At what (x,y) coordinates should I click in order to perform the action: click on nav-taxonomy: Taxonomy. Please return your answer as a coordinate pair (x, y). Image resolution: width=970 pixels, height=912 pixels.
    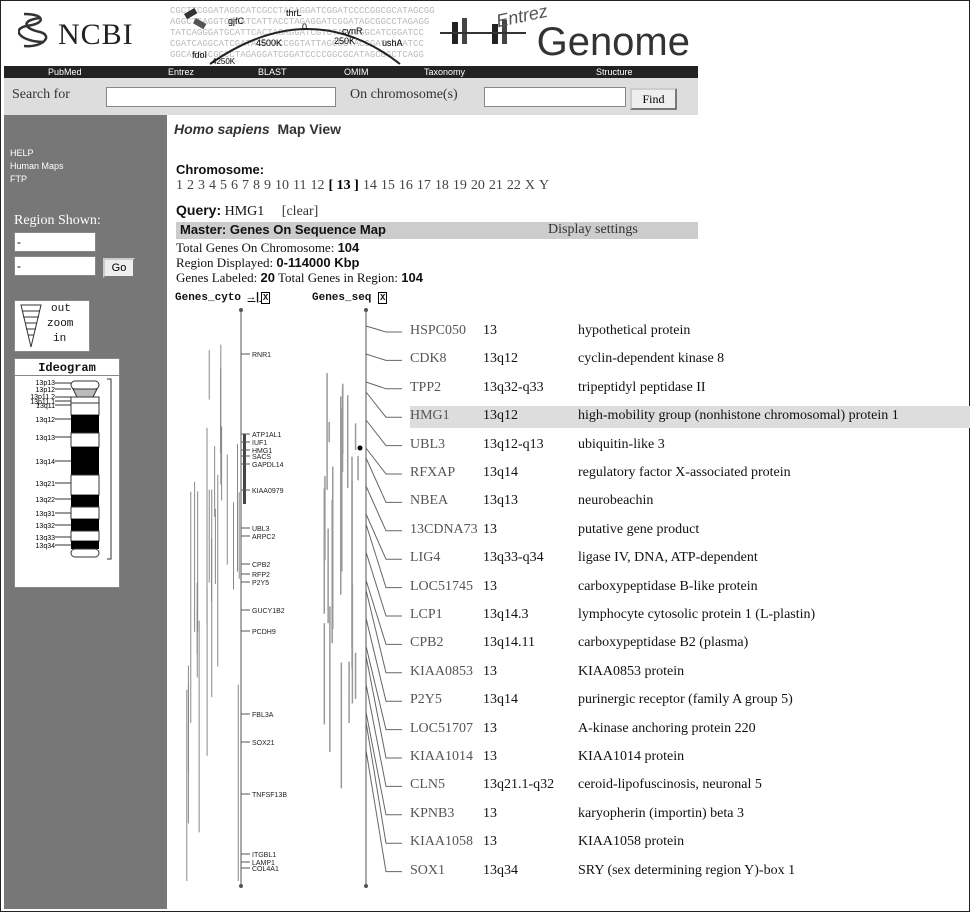
    Looking at the image, I should click on (444, 72).